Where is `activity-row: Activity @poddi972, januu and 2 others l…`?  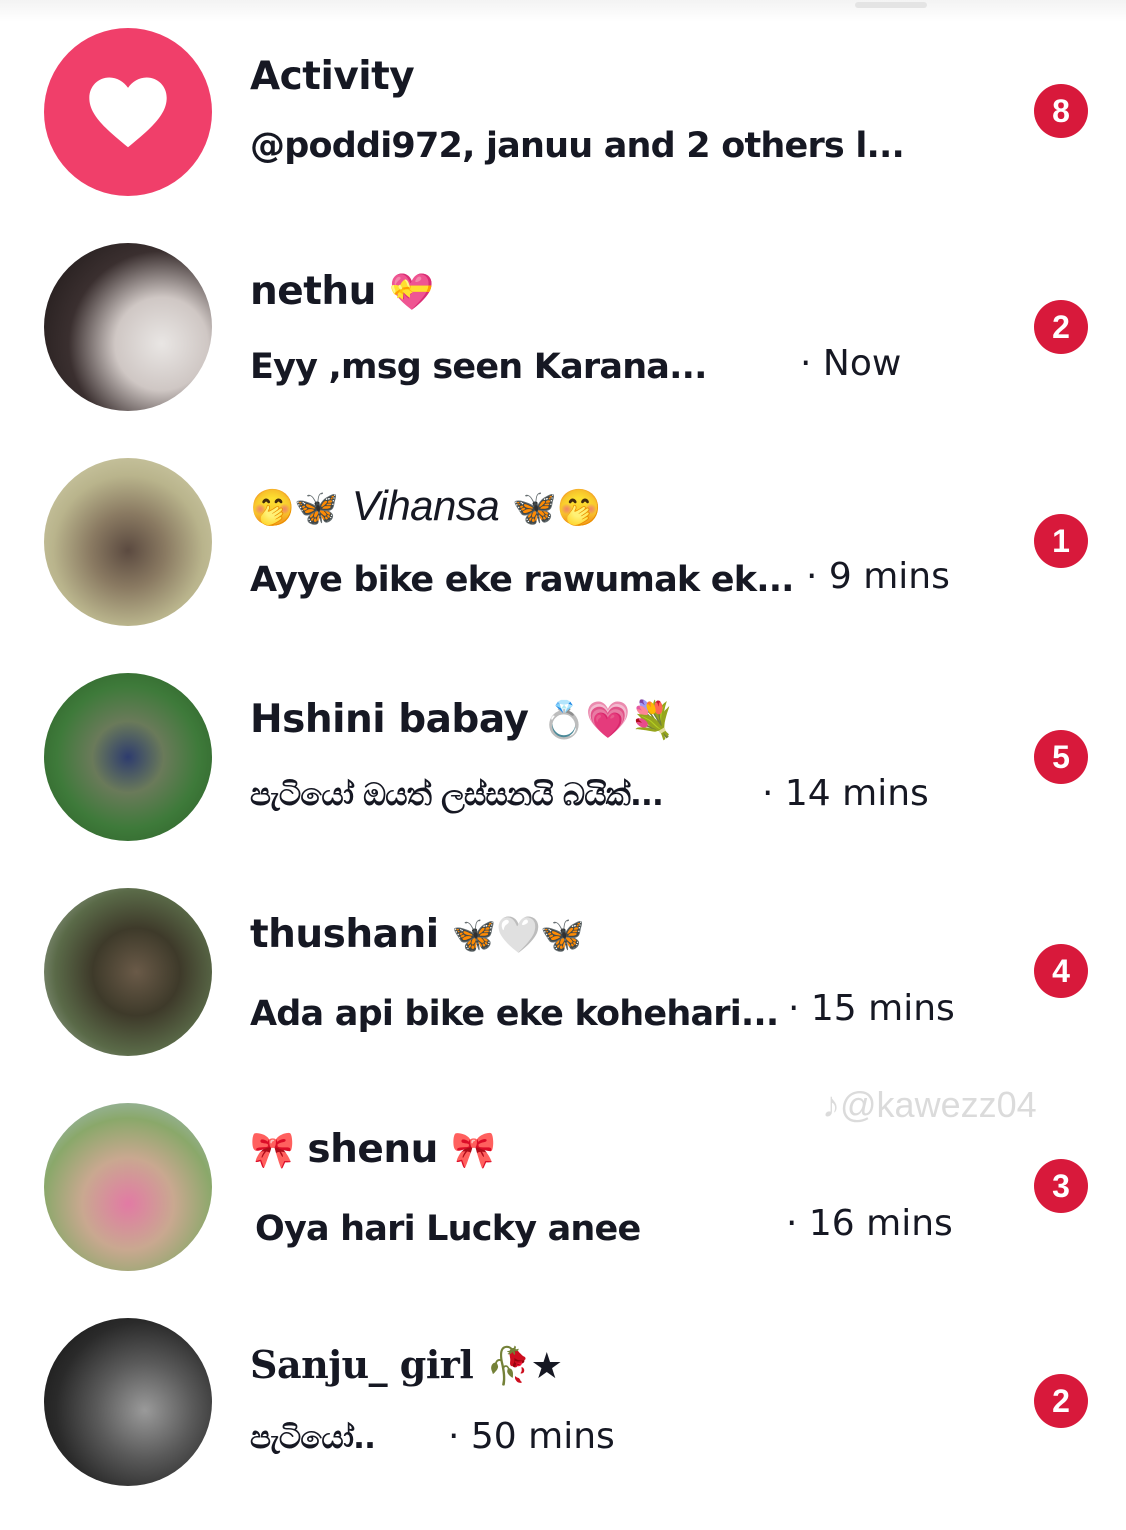 activity-row: Activity @poddi972, januu and 2 others l… is located at coordinates (563, 133).